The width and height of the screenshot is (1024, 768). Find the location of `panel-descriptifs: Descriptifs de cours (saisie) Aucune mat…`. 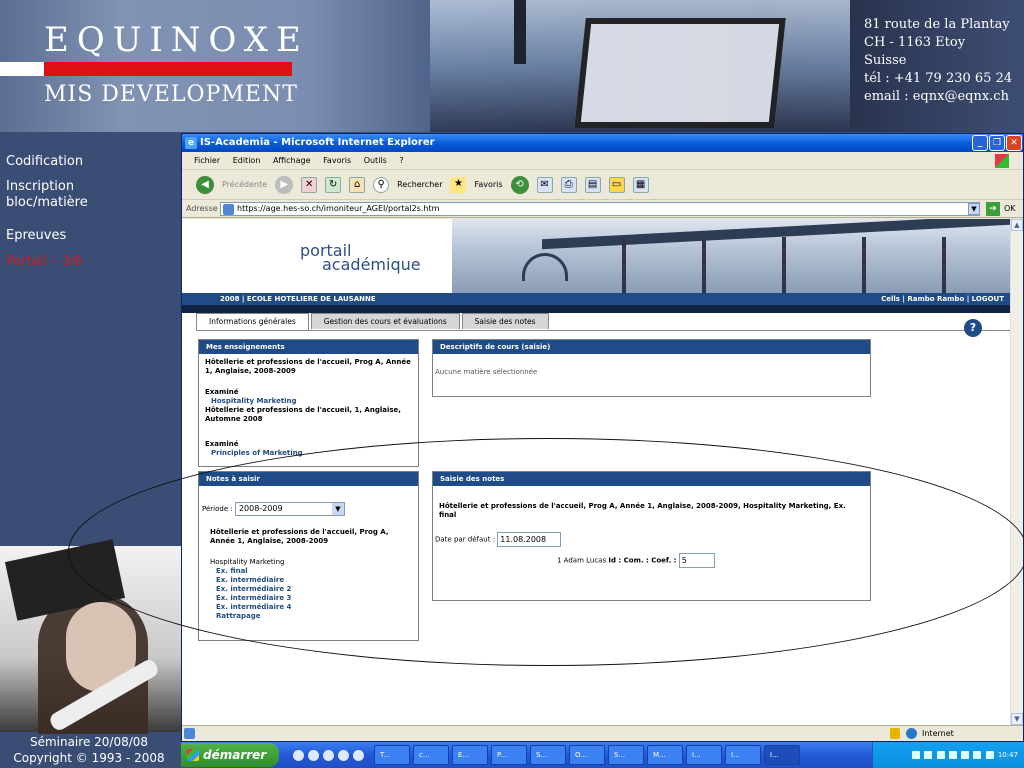

panel-descriptifs: Descriptifs de cours (saisie) Aucune mat… is located at coordinates (651, 368).